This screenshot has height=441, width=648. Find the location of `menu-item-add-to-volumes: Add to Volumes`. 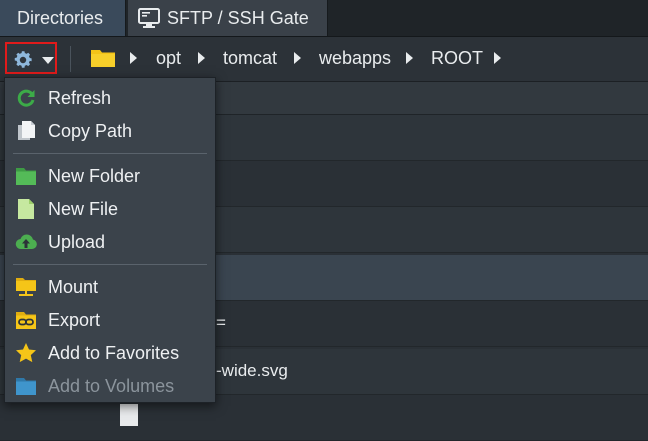

menu-item-add-to-volumes: Add to Volumes is located at coordinates (110, 386).